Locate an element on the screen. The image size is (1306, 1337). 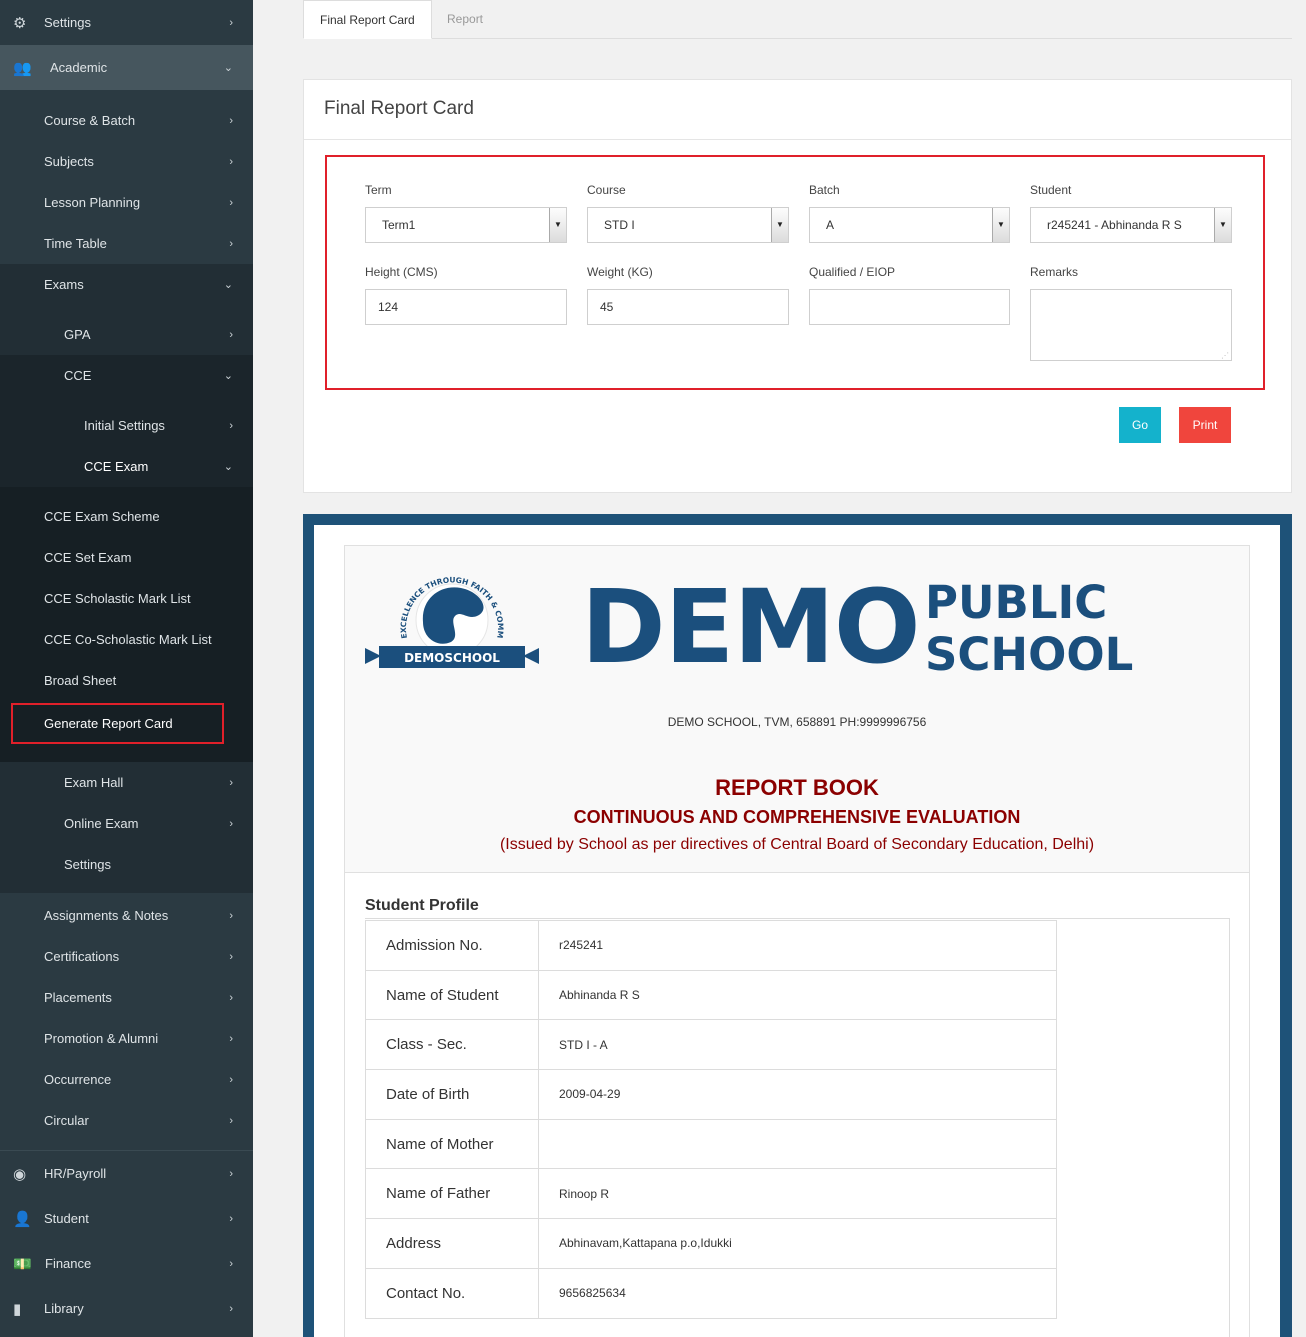
sidebar-item-course-batch: Course & Batch › is located at coordinates (126, 120).